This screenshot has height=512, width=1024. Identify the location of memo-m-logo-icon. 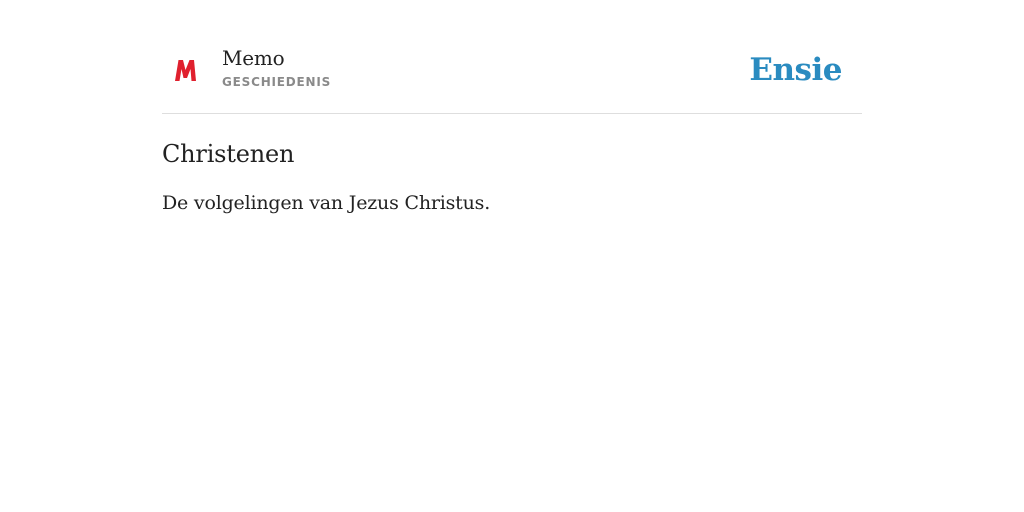
(186, 70).